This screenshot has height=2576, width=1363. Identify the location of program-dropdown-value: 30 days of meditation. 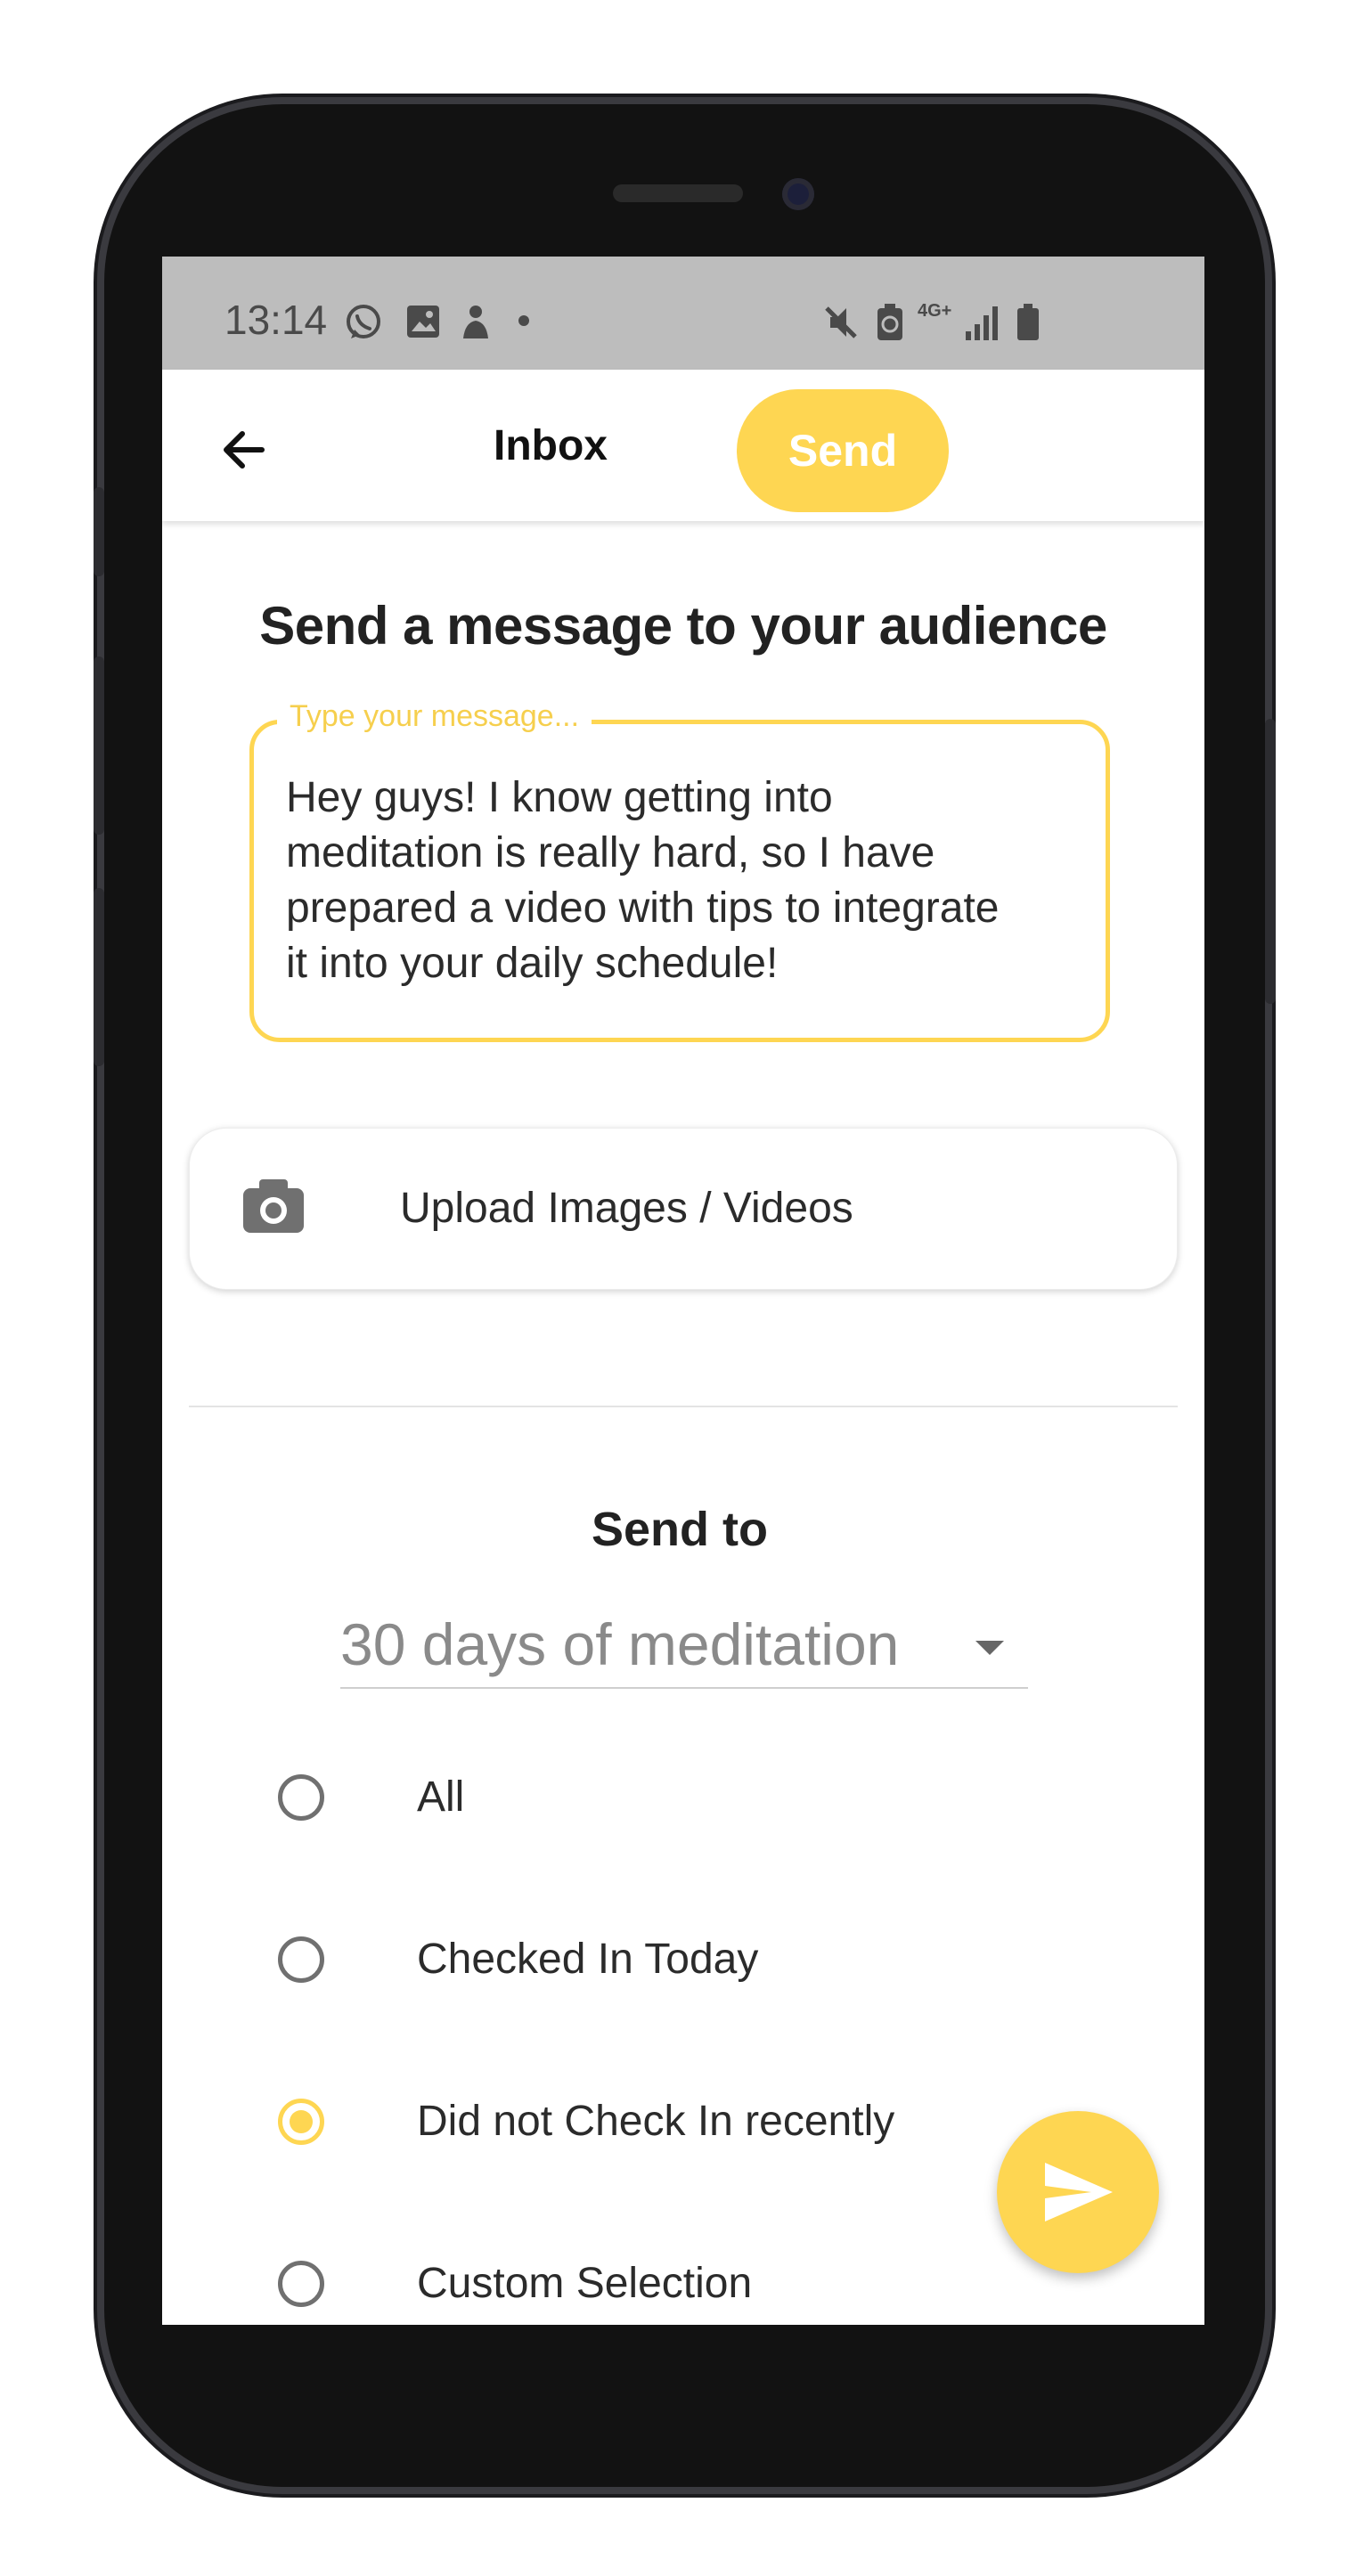
(620, 1644).